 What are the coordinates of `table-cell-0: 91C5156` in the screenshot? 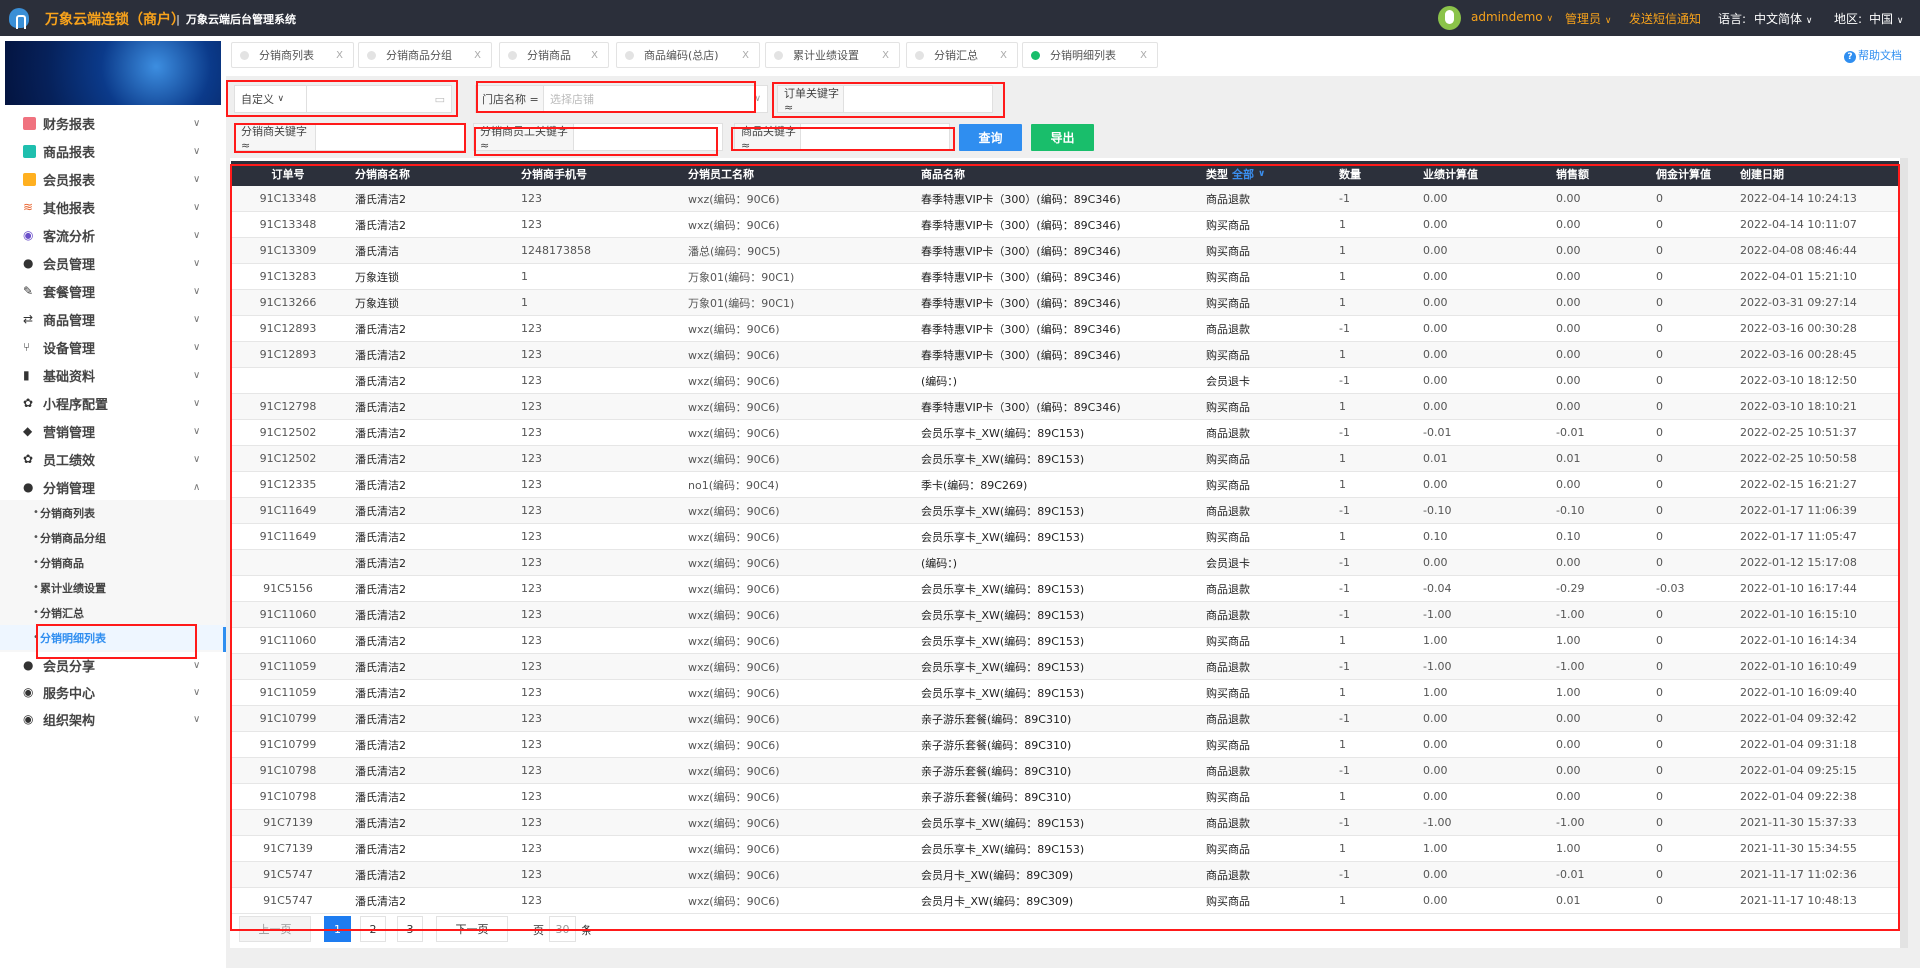 It's located at (288, 588).